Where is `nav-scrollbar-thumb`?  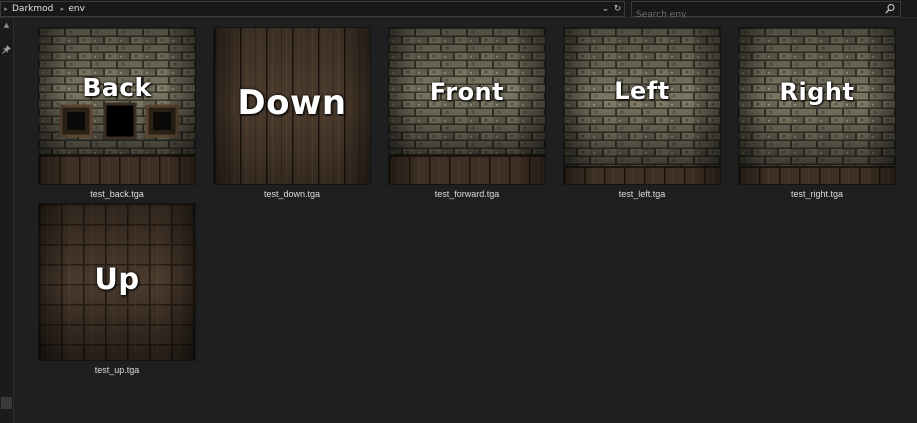 nav-scrollbar-thumb is located at coordinates (6, 403).